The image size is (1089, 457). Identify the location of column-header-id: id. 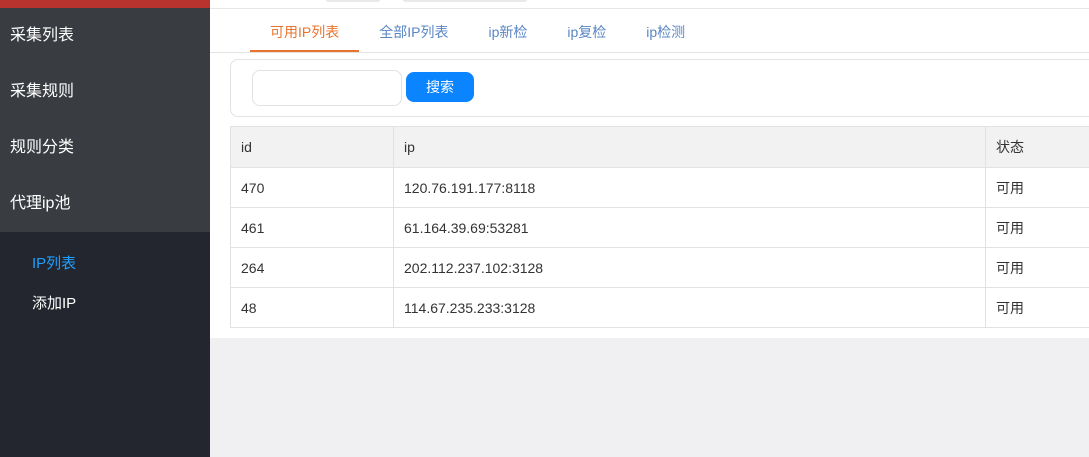
(312, 147).